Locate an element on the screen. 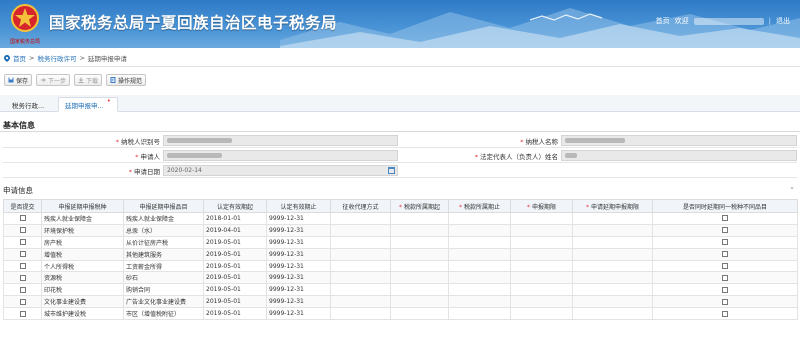 This screenshot has width=800, height=339. table-row: 文化事业建设费 广告业文化事业建设费 2019-05-01 9999-12-31 is located at coordinates (400, 302).